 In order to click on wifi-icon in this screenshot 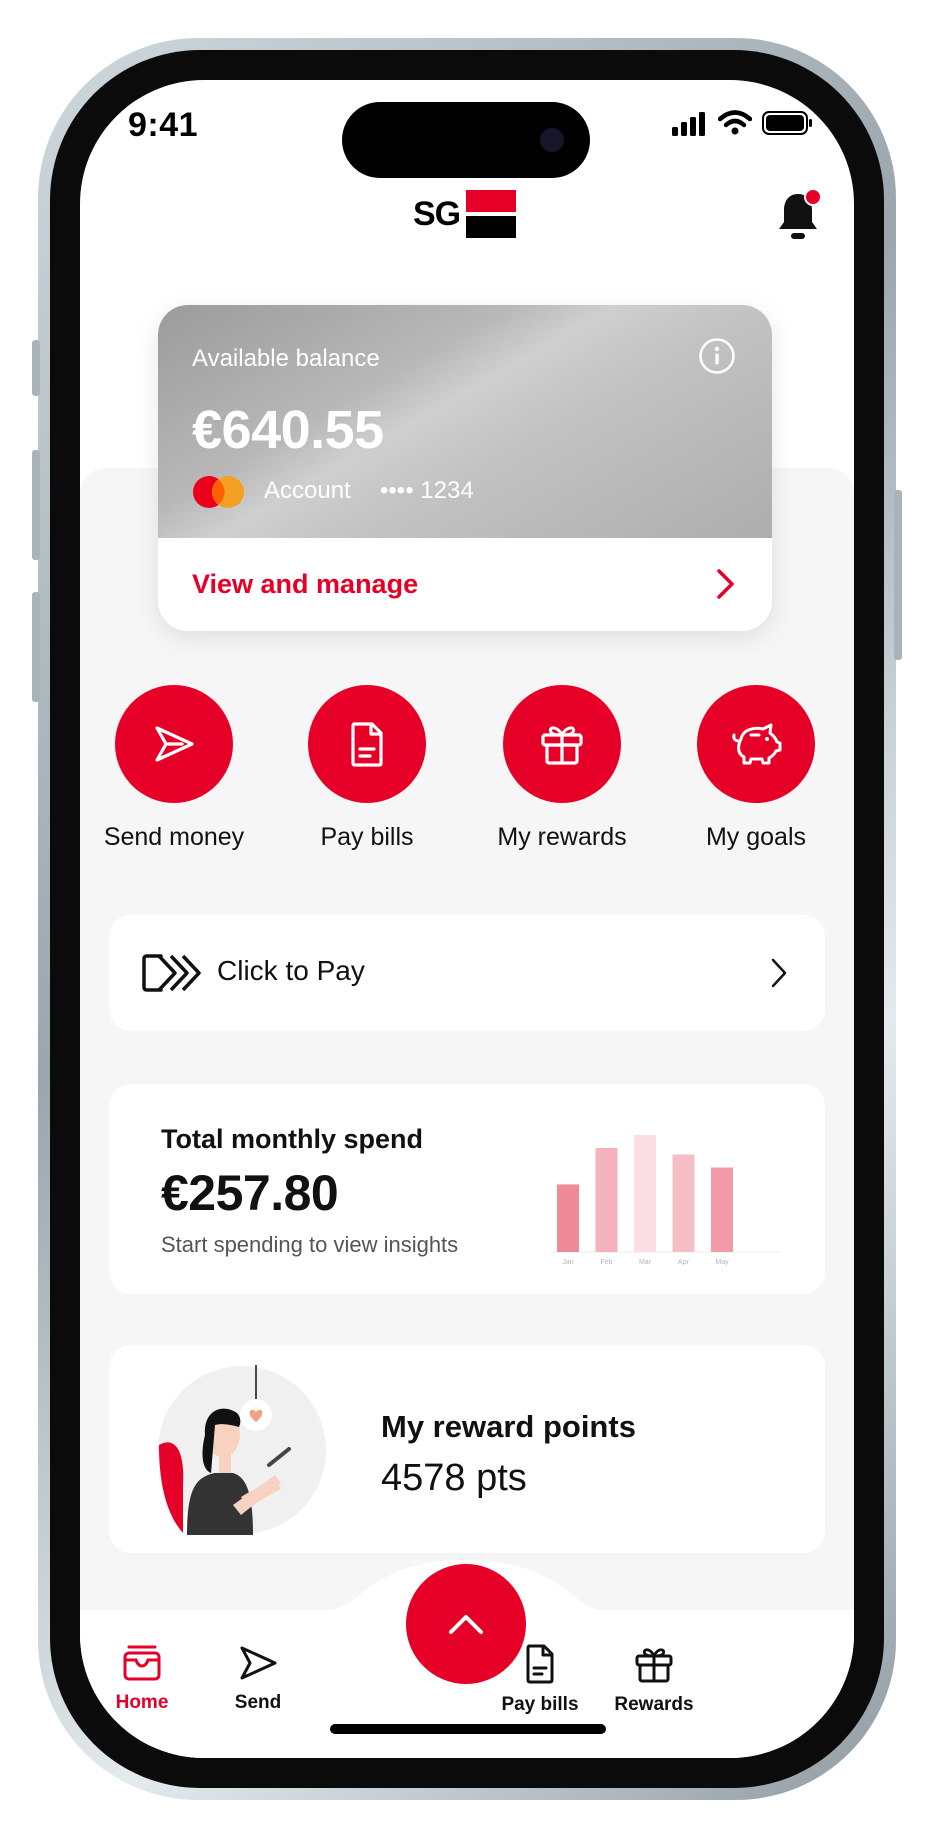, I will do `click(735, 122)`.